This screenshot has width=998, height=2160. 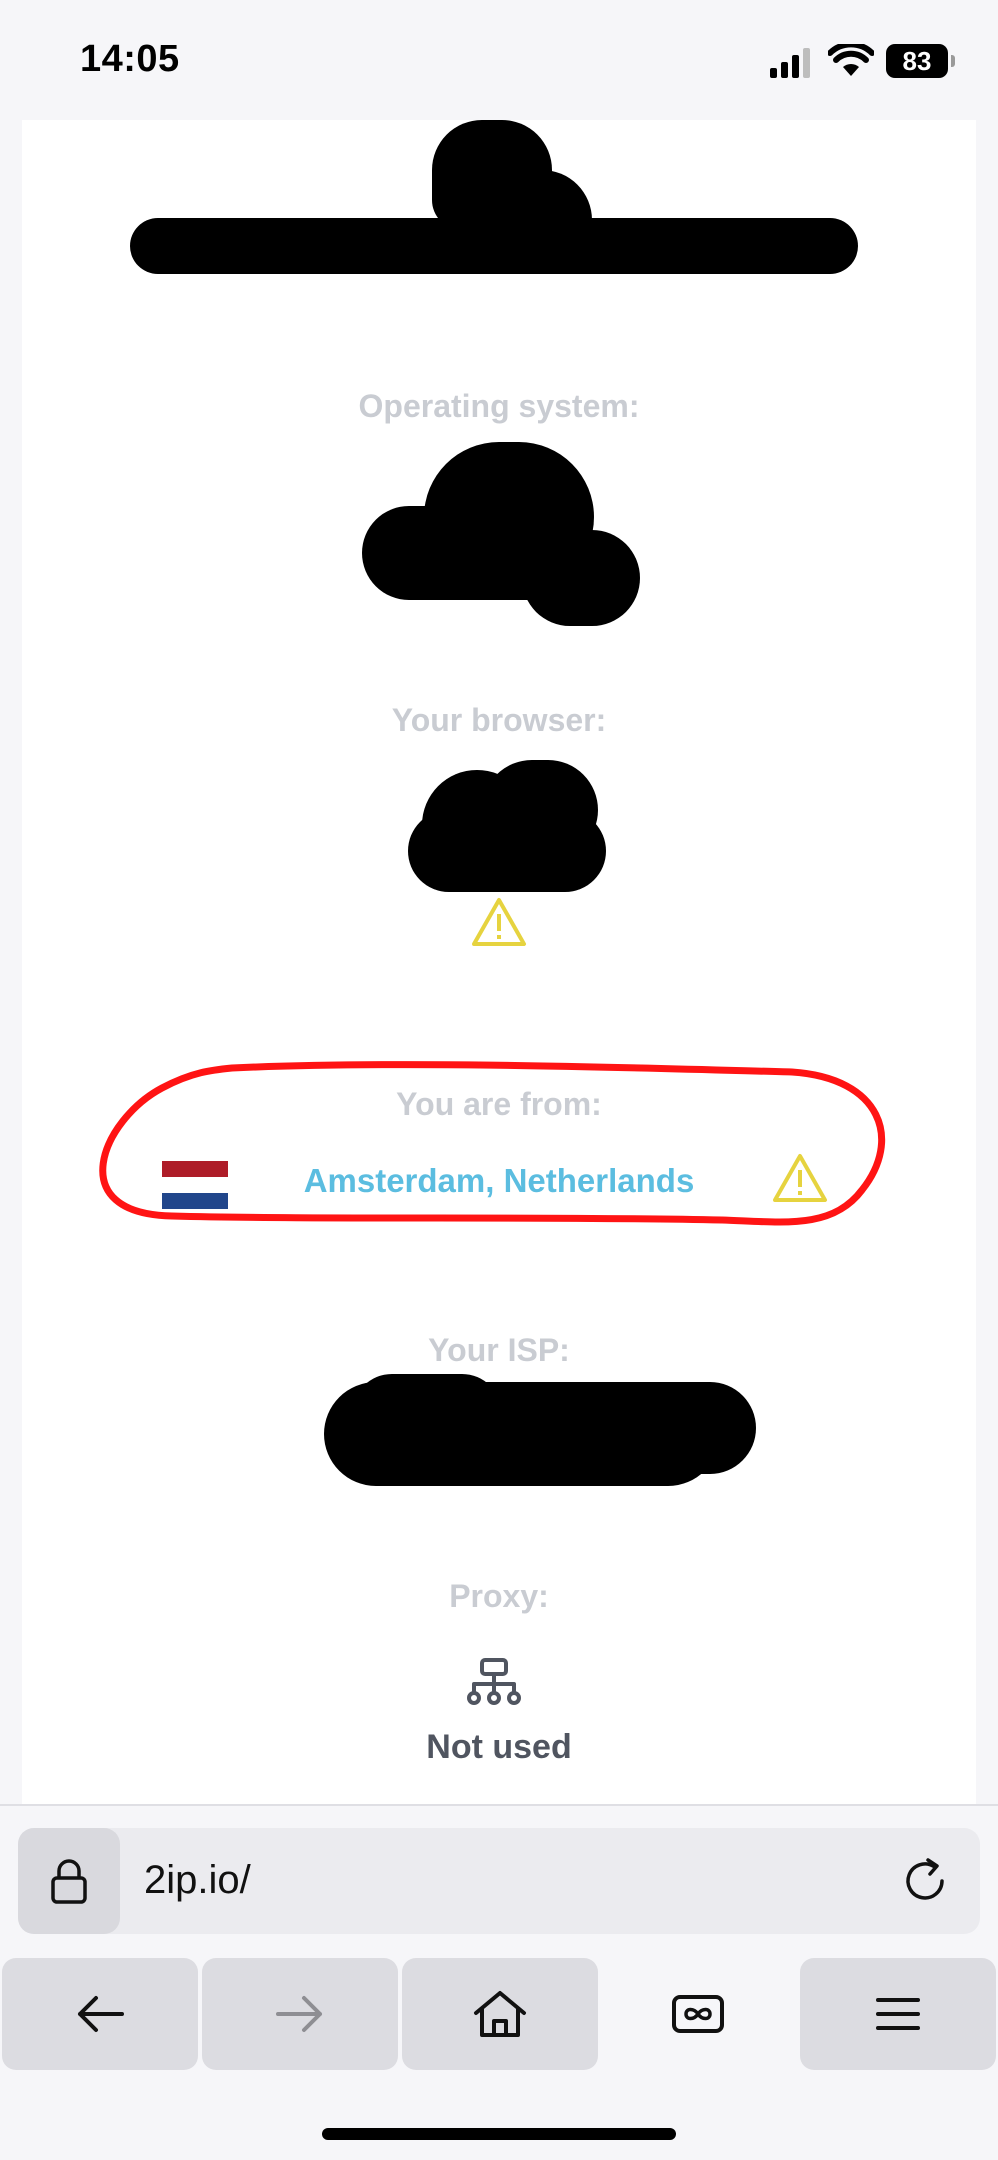 I want to click on back-icon, so click(x=101, y=2014).